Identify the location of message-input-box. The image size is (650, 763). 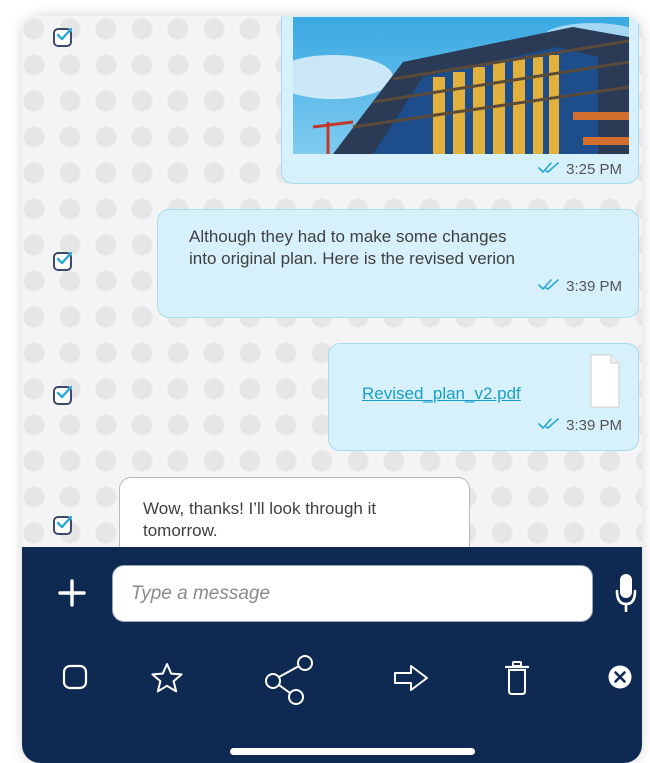
(352, 593).